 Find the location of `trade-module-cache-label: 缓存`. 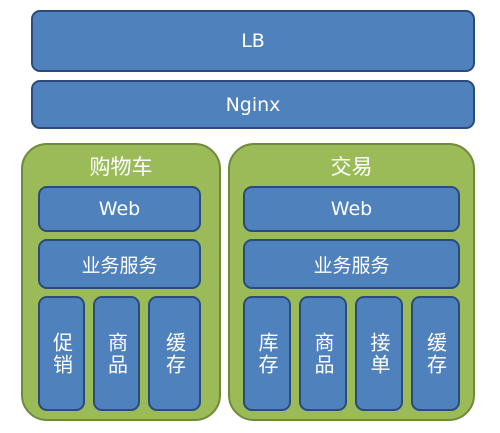

trade-module-cache-label: 缓存 is located at coordinates (435, 353).